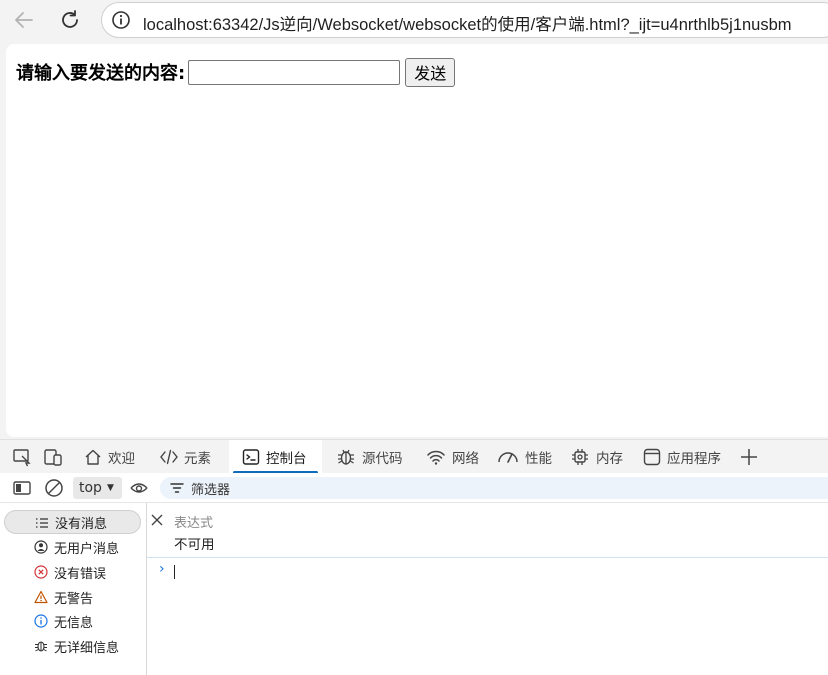 This screenshot has width=828, height=675. Describe the element at coordinates (487, 519) in the screenshot. I see `live-expression: 表达式` at that location.